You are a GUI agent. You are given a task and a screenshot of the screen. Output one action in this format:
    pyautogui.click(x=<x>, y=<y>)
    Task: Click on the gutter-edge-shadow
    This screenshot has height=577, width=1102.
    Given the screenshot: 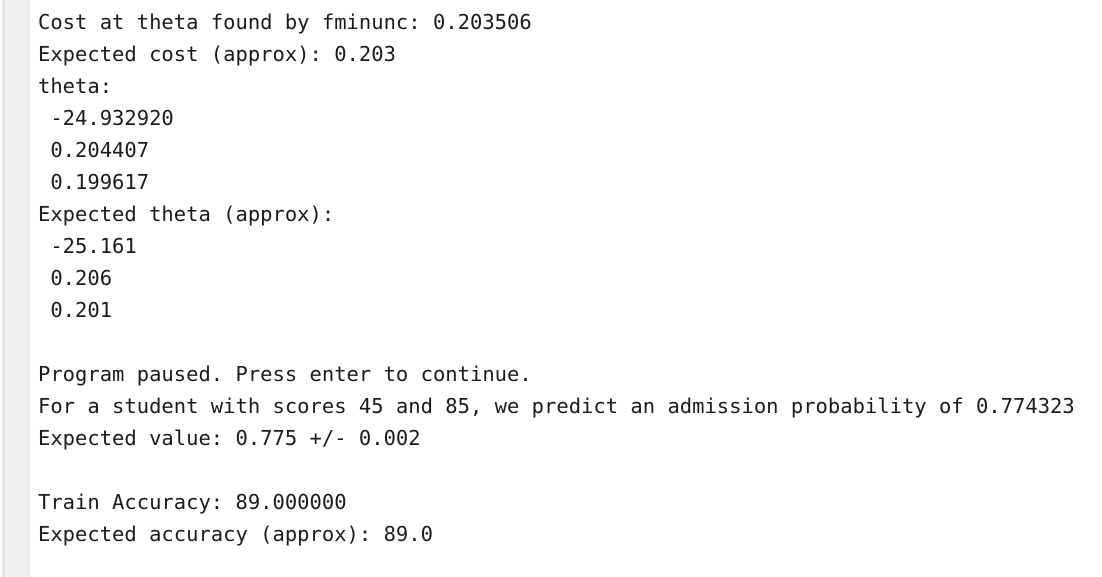 What is the action you would take?
    pyautogui.click(x=4, y=288)
    